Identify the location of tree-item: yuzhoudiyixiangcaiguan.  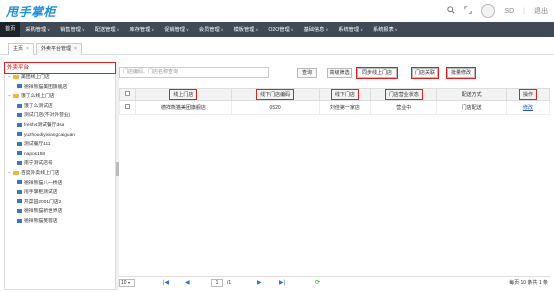
(60, 136).